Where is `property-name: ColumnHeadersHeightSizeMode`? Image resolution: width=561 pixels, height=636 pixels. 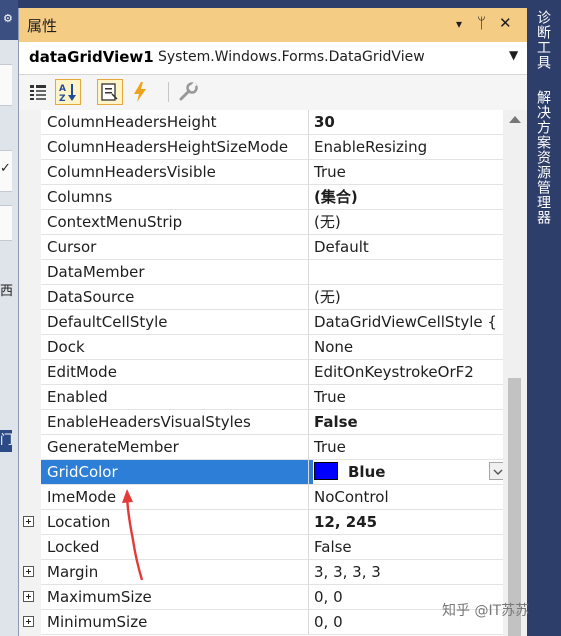
property-name: ColumnHeadersHeightSizeMode is located at coordinates (177, 147).